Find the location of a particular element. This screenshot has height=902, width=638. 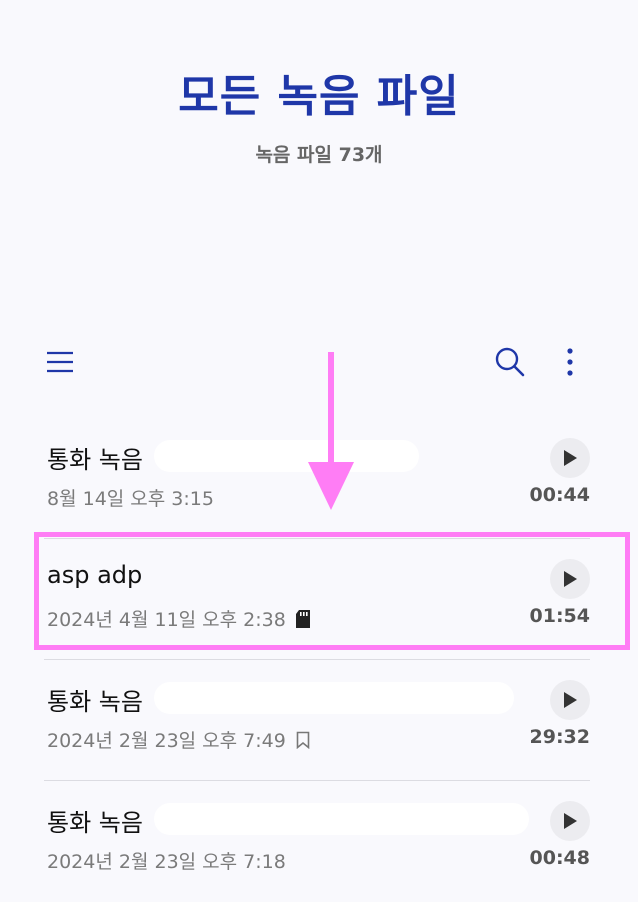

recording-duration: 29:32 is located at coordinates (559, 737).